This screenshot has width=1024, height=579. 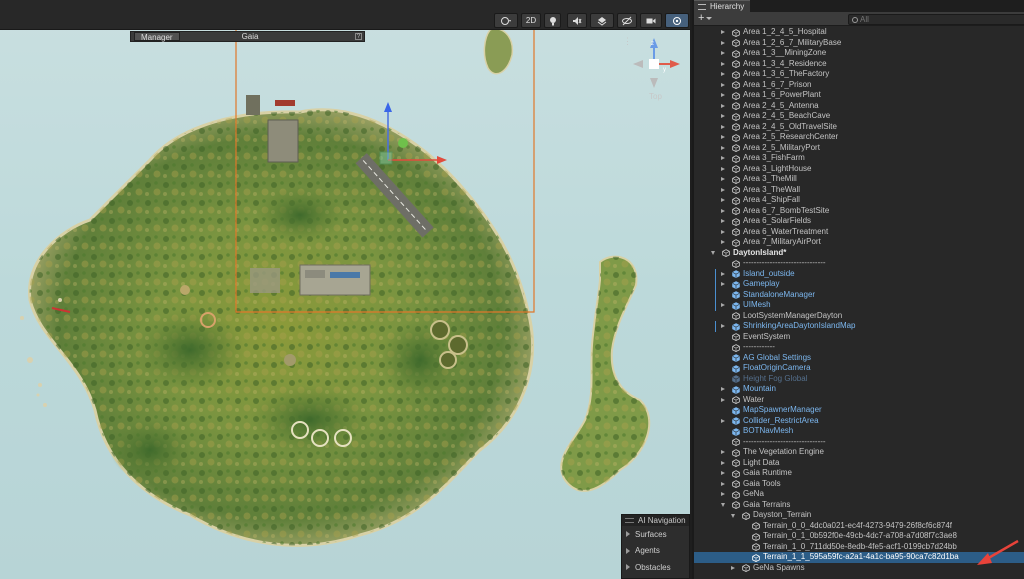 What do you see at coordinates (859, 179) in the screenshot?
I see `hierarchy-row: Area 3_TheMill` at bounding box center [859, 179].